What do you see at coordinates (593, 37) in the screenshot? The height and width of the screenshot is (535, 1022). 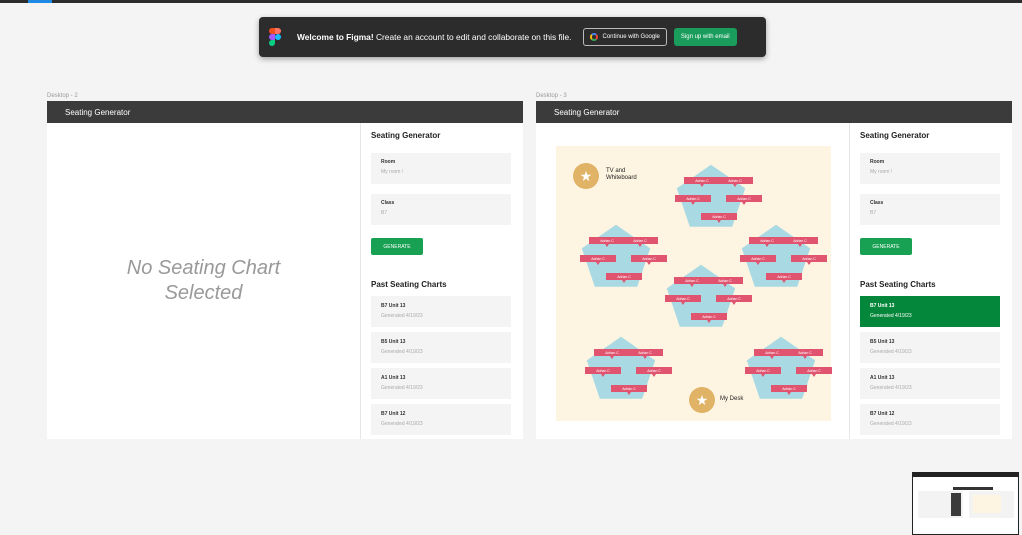 I see `google-icon` at bounding box center [593, 37].